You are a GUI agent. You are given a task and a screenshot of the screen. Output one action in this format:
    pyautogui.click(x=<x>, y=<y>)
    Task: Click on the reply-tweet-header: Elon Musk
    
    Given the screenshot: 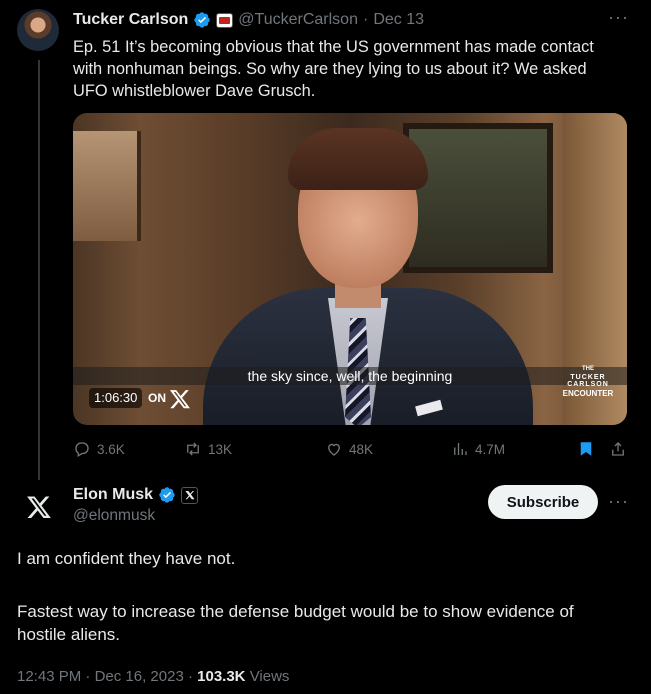 What is the action you would take?
    pyautogui.click(x=136, y=495)
    